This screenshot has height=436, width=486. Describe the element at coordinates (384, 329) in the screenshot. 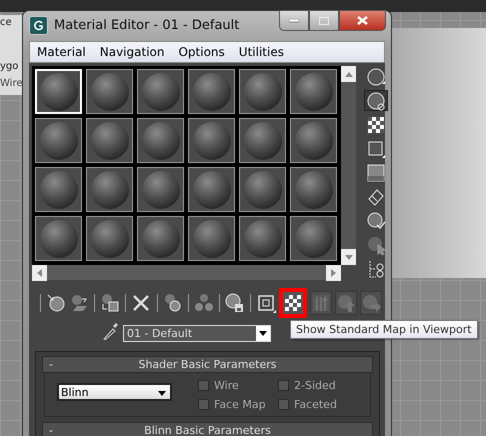

I see `tooltip: Show Standard Map in Viewport` at that location.